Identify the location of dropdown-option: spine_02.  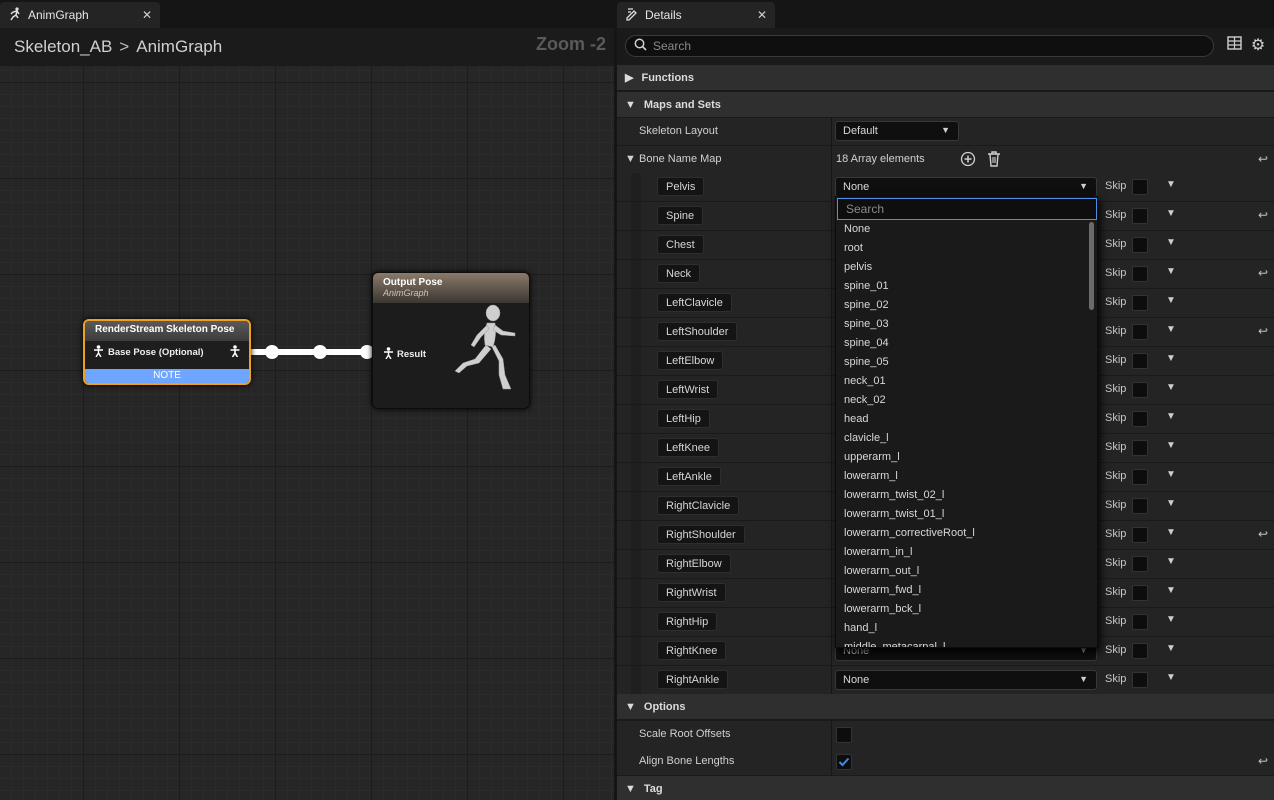
(866, 305).